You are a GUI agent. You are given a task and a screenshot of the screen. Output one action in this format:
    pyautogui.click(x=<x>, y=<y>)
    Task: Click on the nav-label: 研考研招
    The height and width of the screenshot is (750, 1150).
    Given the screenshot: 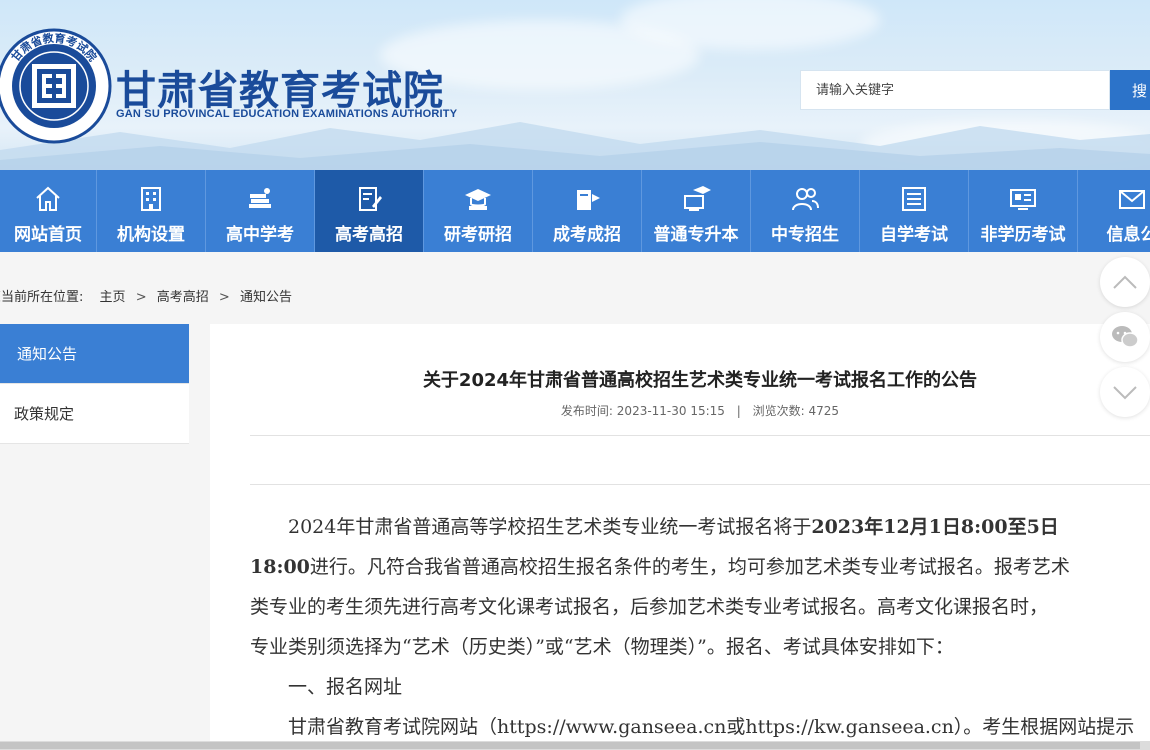 What is the action you would take?
    pyautogui.click(x=478, y=235)
    